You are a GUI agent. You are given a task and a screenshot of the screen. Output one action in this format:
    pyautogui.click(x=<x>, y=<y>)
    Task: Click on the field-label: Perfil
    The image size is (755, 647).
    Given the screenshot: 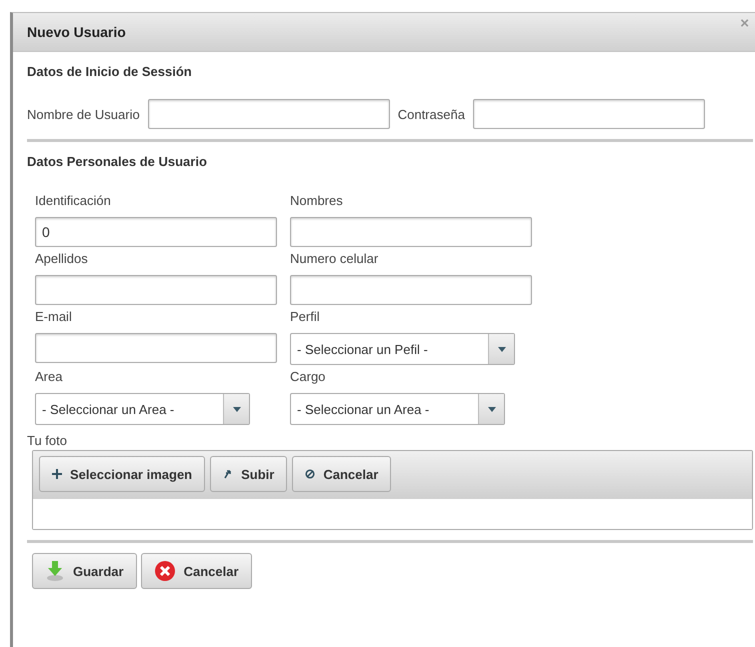 What is the action you would take?
    pyautogui.click(x=305, y=316)
    